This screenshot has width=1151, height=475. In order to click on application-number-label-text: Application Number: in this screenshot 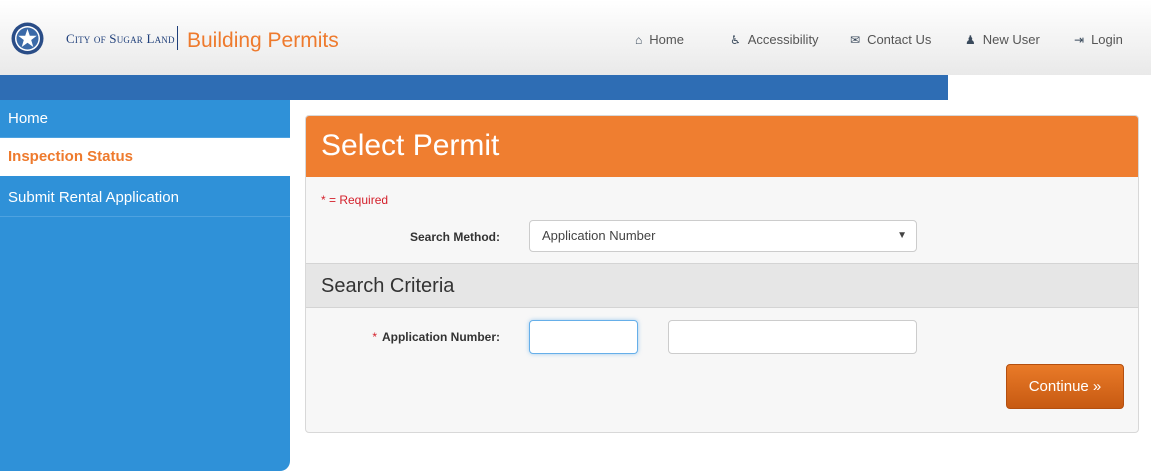, I will do `click(440, 337)`.